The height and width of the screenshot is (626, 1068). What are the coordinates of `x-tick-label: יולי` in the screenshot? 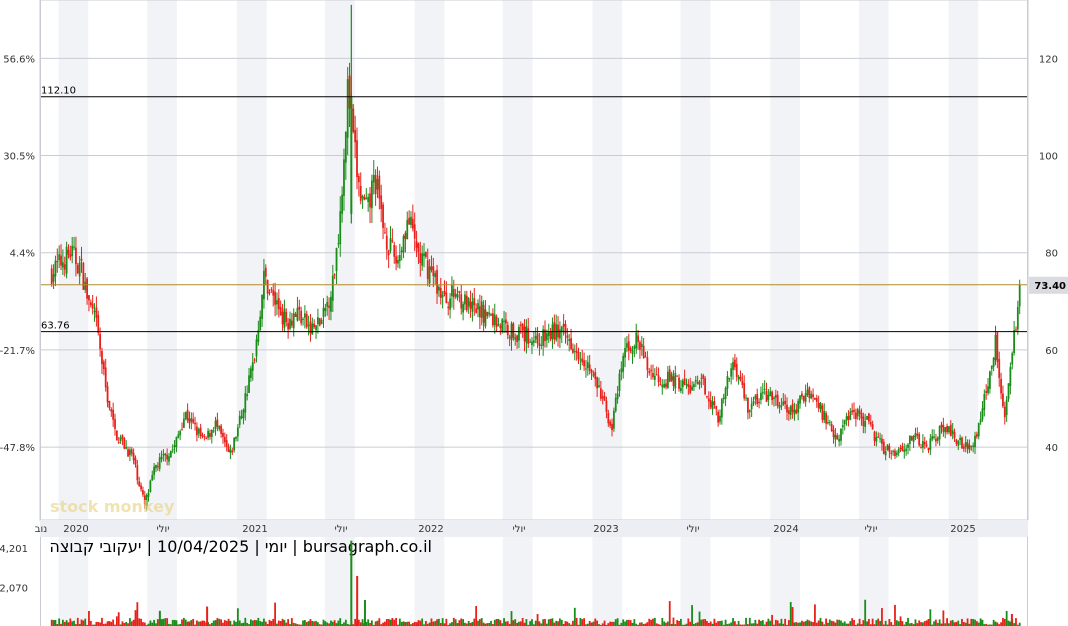 It's located at (163, 529).